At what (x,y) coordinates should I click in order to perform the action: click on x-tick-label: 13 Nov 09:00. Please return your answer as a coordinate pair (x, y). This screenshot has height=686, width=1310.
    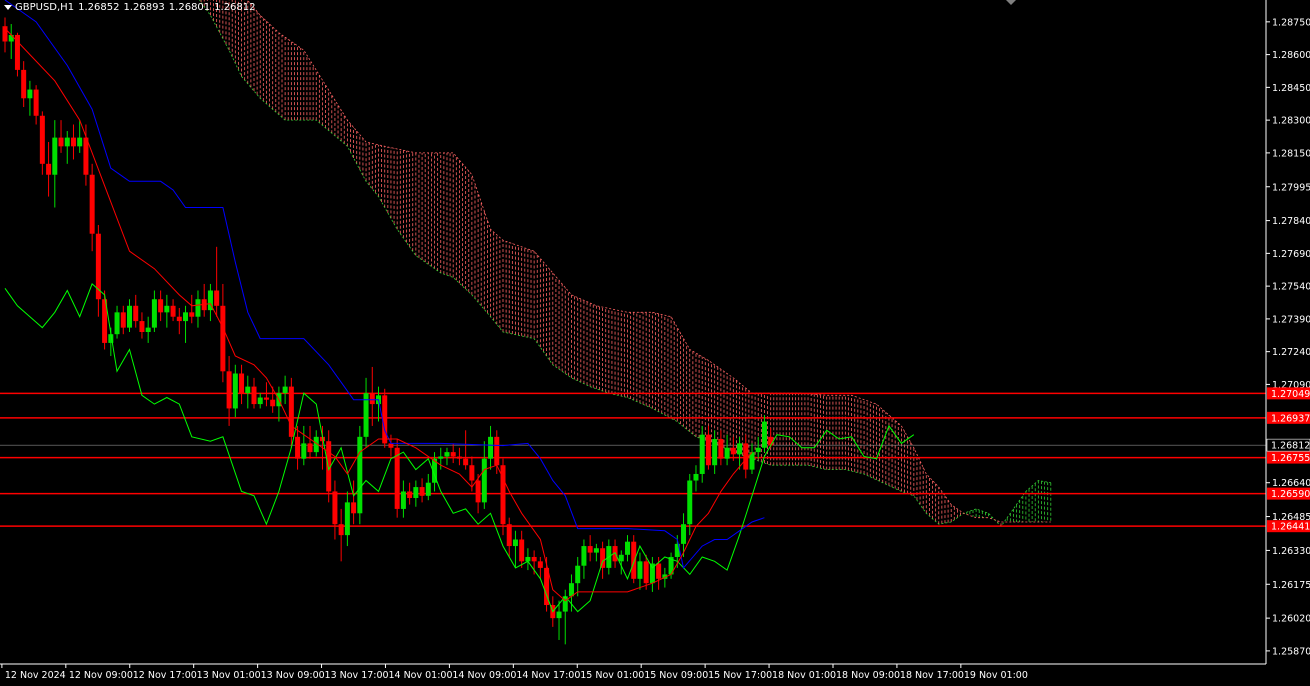
    Looking at the image, I should click on (293, 675).